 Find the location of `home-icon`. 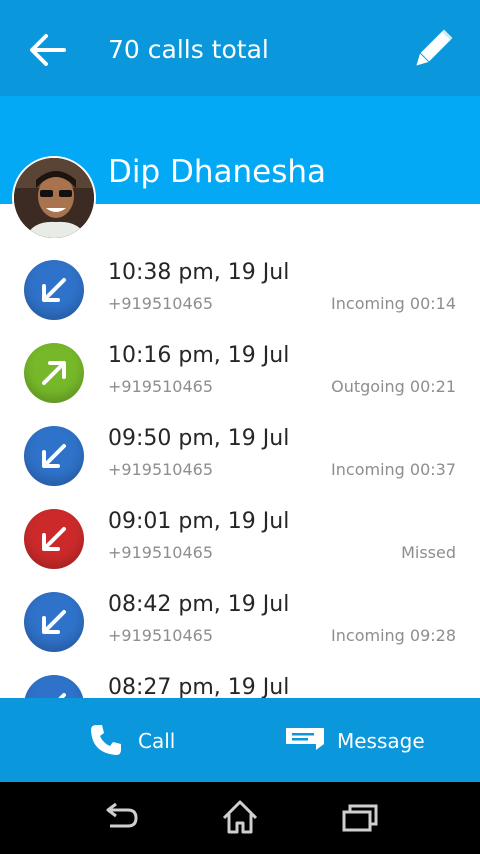

home-icon is located at coordinates (240, 817).